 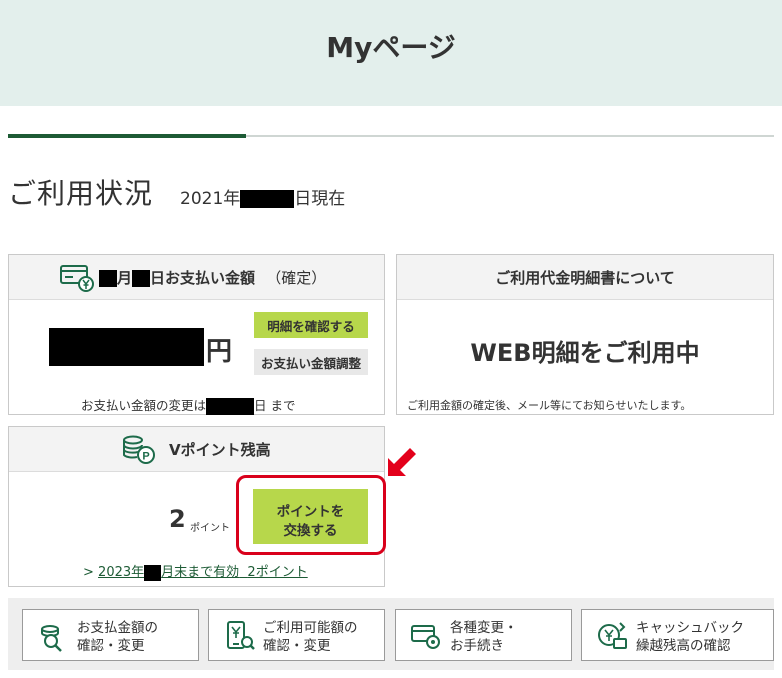 I want to click on phone-yen-icon, so click(x=241, y=635).